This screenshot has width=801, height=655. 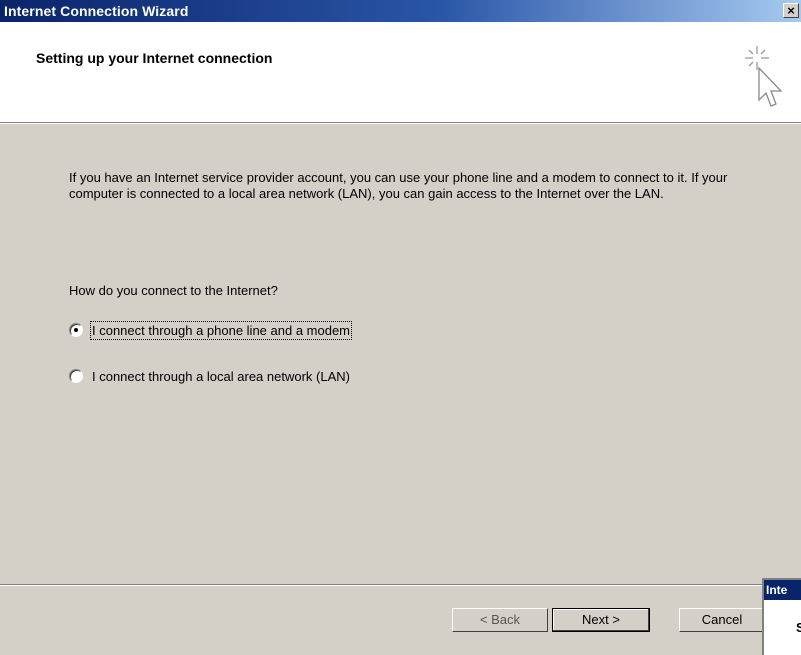 I want to click on radio-lan, so click(x=76, y=376).